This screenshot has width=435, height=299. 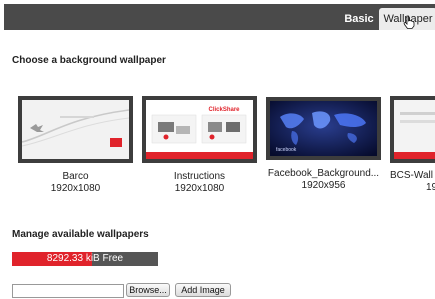 What do you see at coordinates (286, 150) in the screenshot?
I see `facebook-logo-text: facebook` at bounding box center [286, 150].